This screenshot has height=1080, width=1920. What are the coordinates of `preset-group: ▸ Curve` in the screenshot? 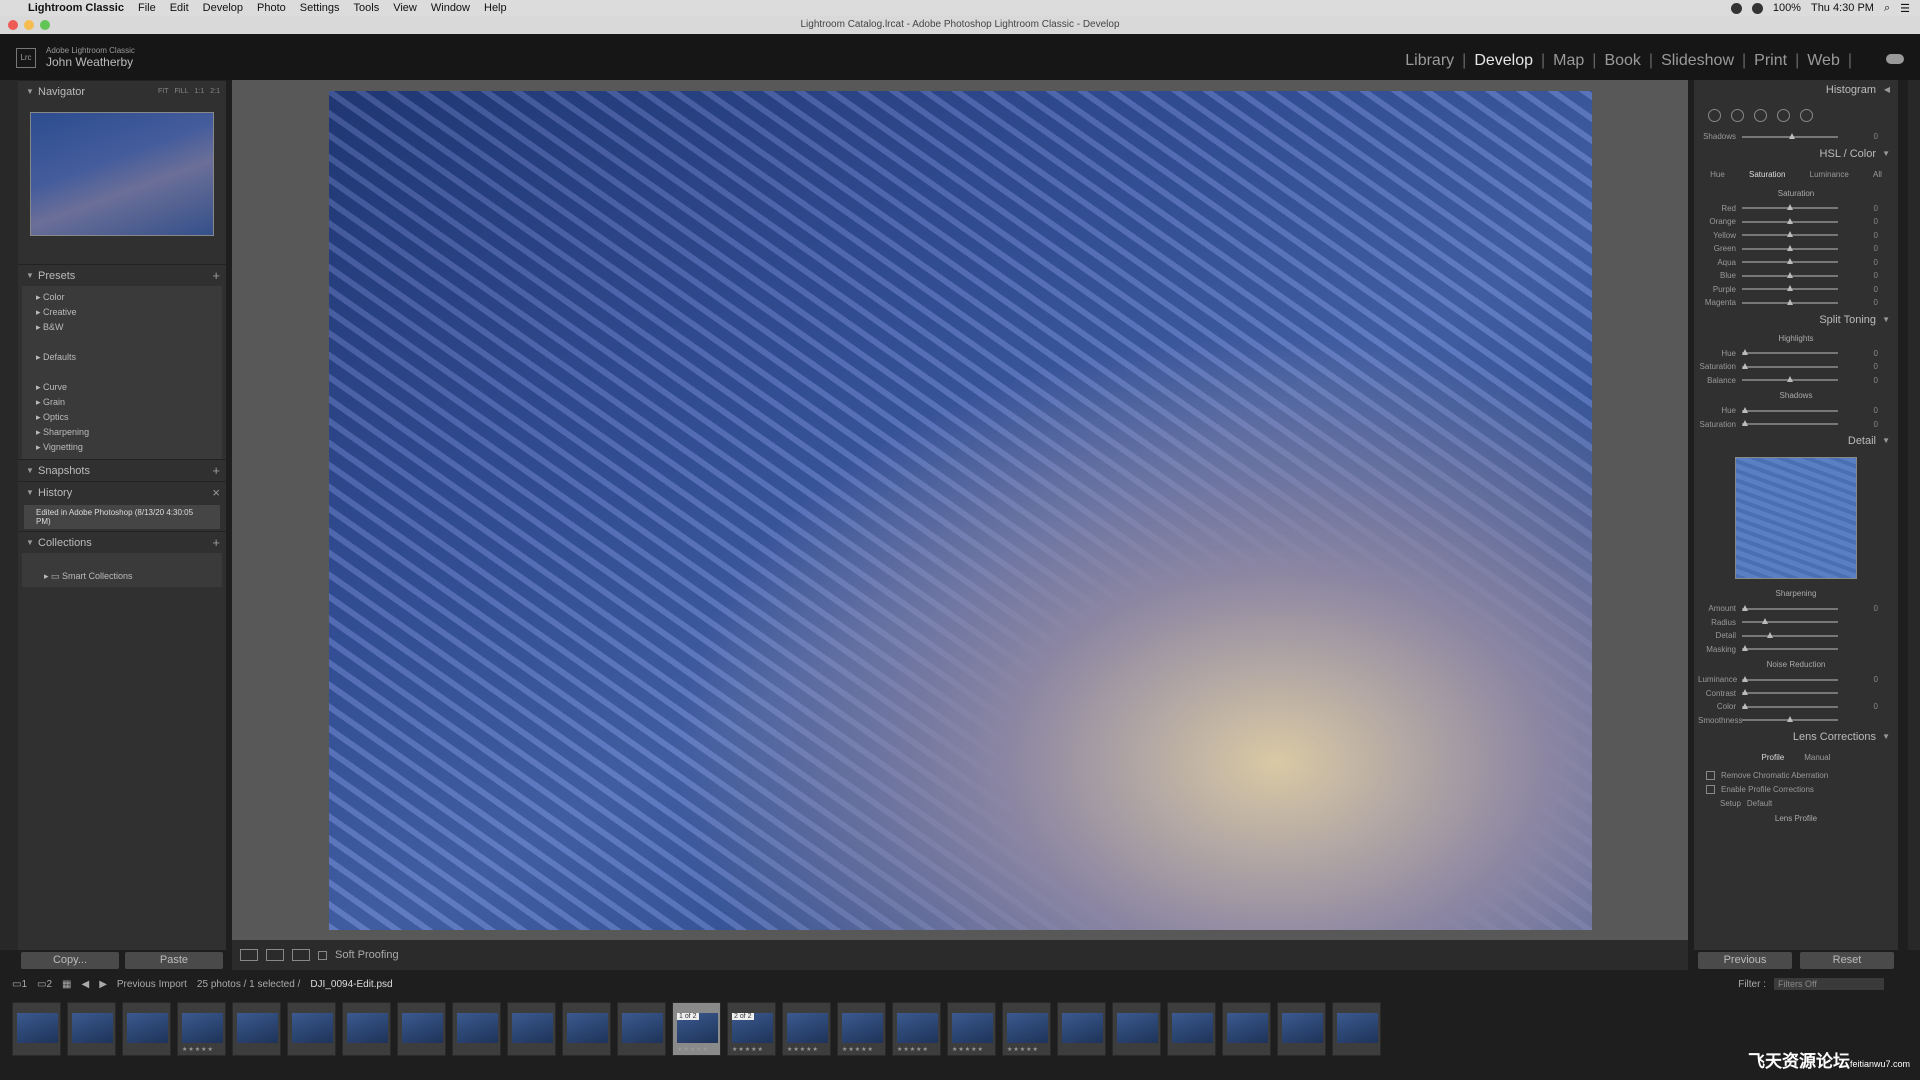 It's located at (122, 387).